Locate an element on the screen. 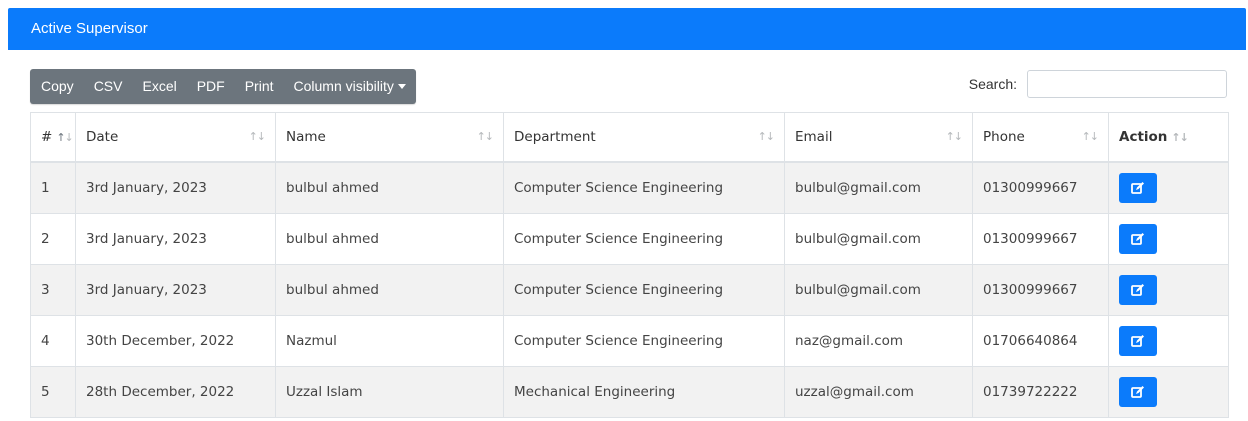 This screenshot has height=421, width=1248. column-header-name: Name ↑↓ is located at coordinates (389, 137).